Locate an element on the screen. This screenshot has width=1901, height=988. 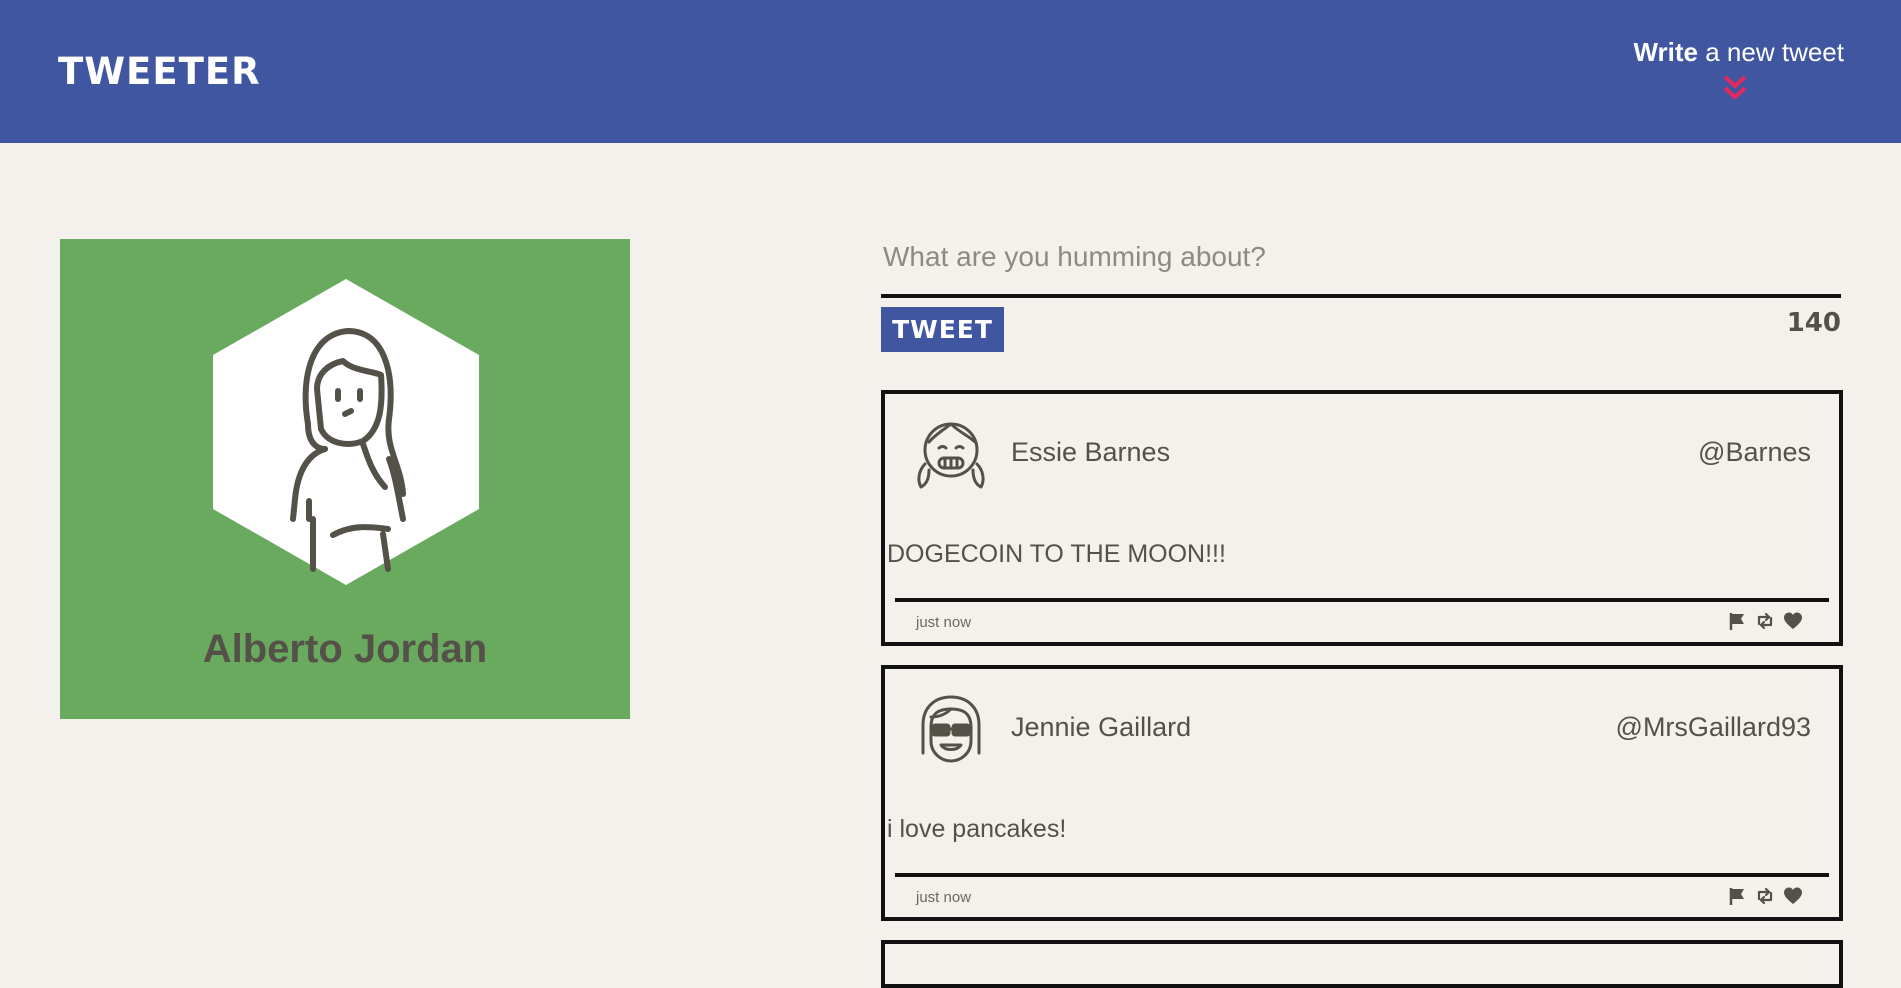
woman-avatar-icon is located at coordinates (346, 432).